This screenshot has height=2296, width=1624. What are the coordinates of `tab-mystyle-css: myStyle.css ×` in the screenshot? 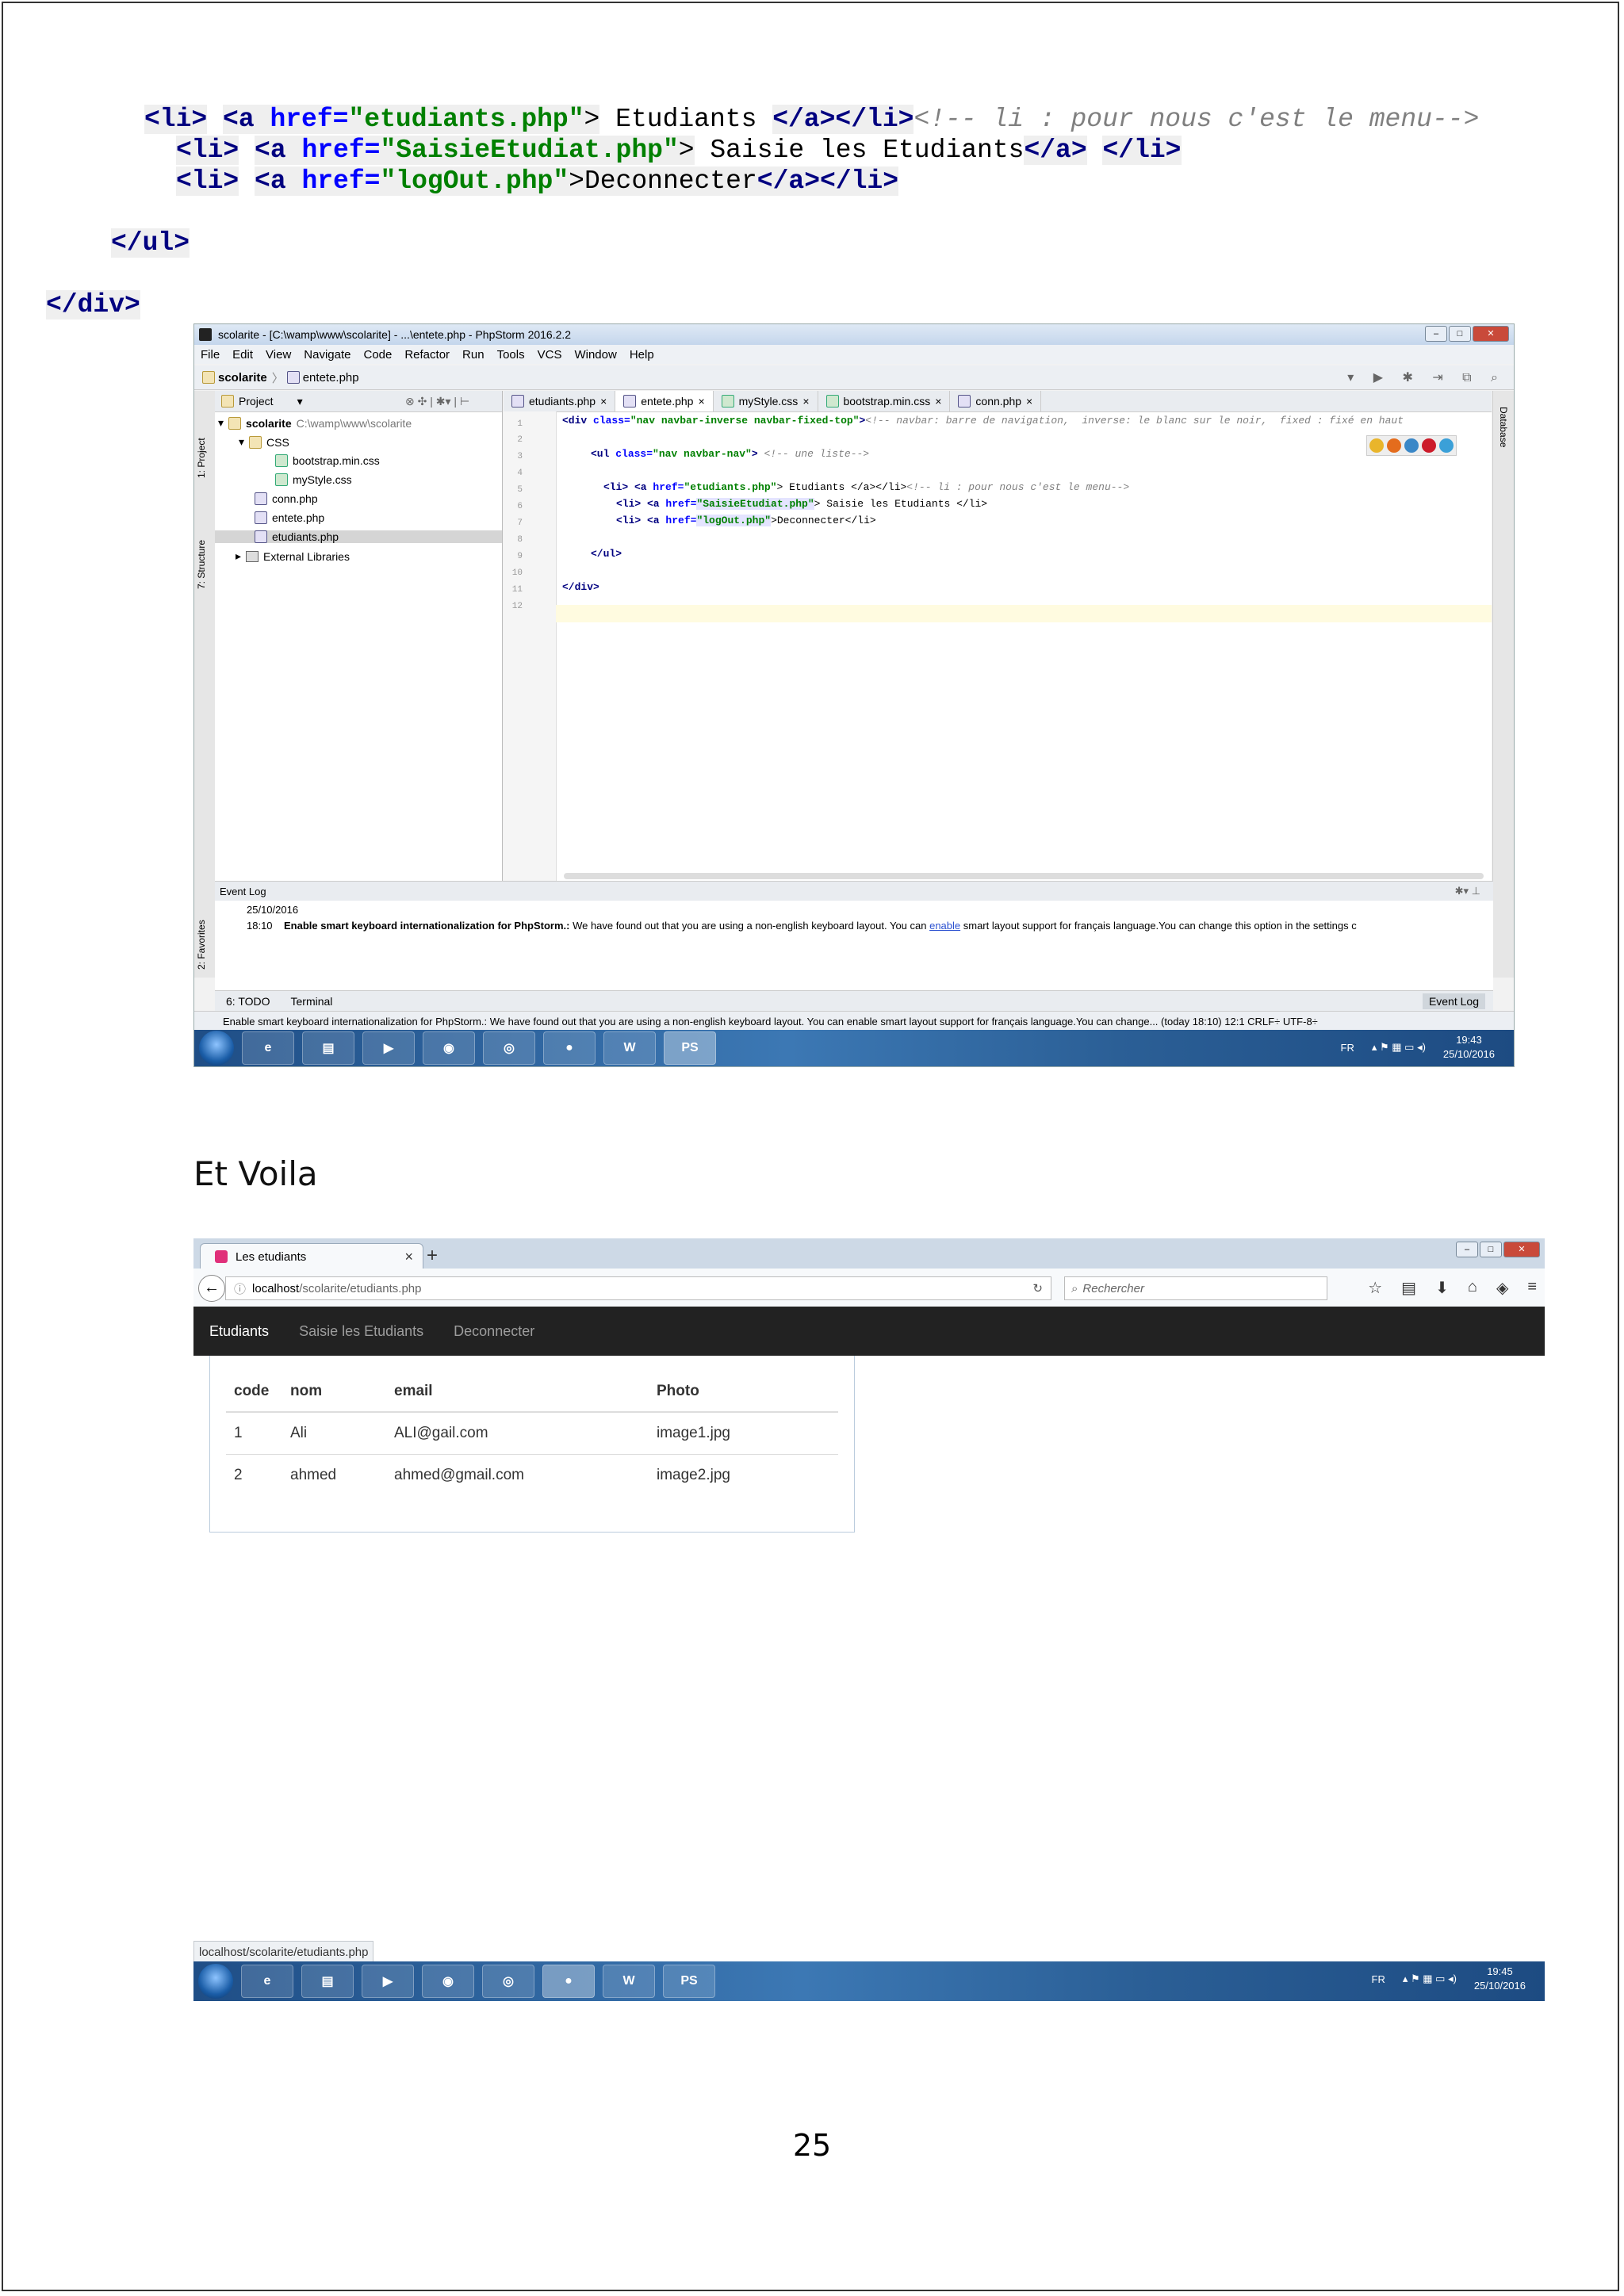 It's located at (766, 401).